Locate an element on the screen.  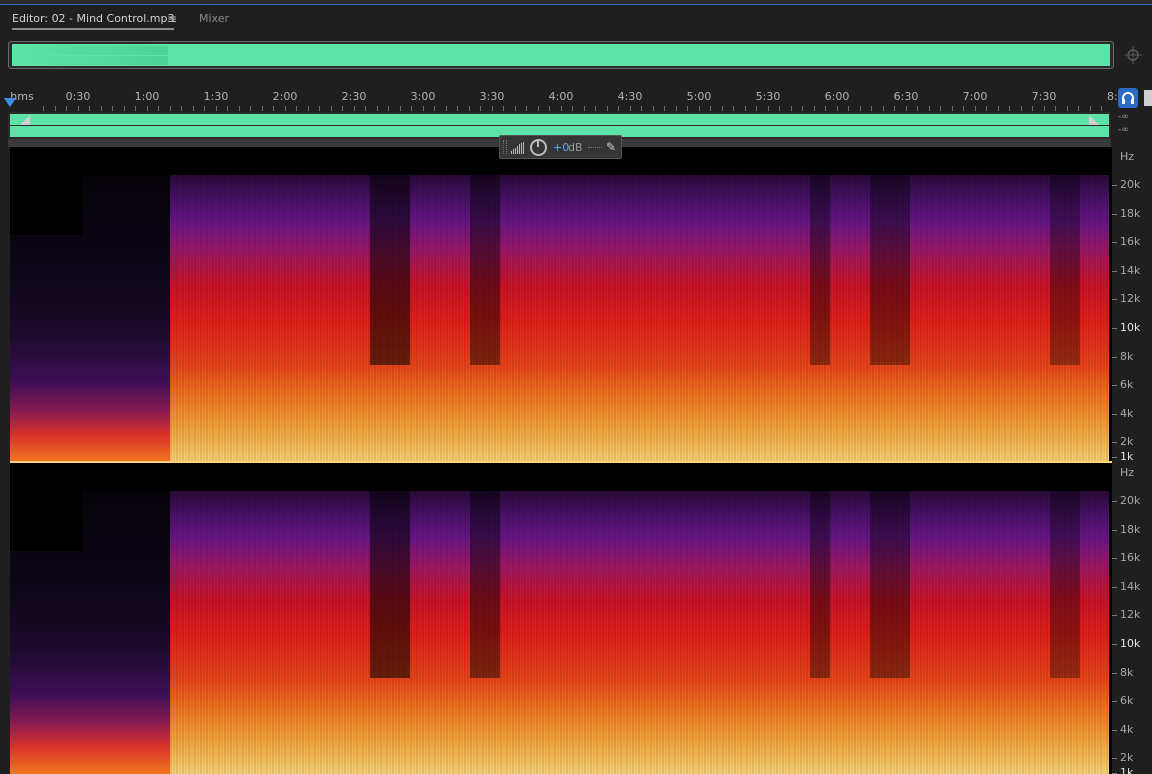
frequency-label: 18k is located at coordinates (1130, 213).